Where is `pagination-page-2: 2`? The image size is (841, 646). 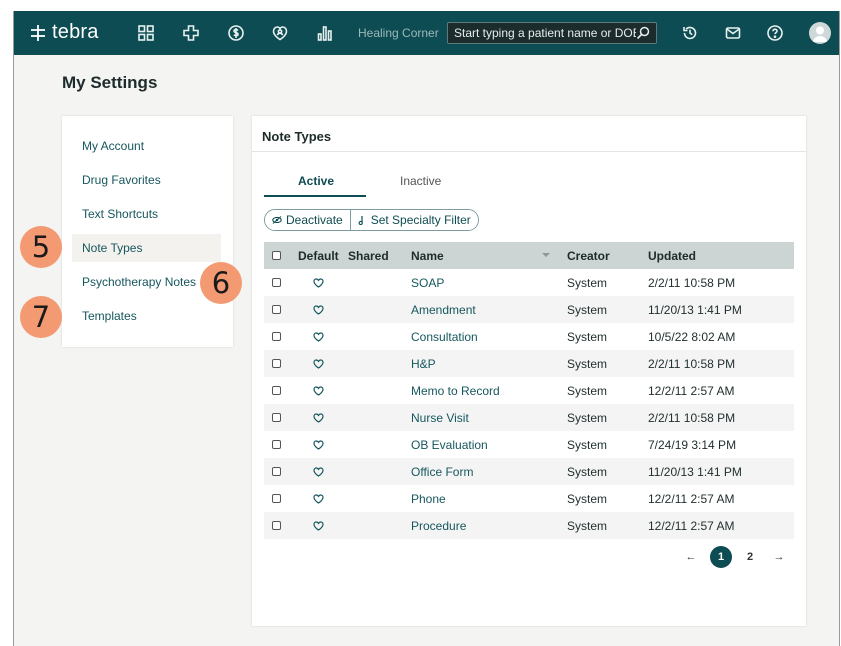 pagination-page-2: 2 is located at coordinates (750, 557).